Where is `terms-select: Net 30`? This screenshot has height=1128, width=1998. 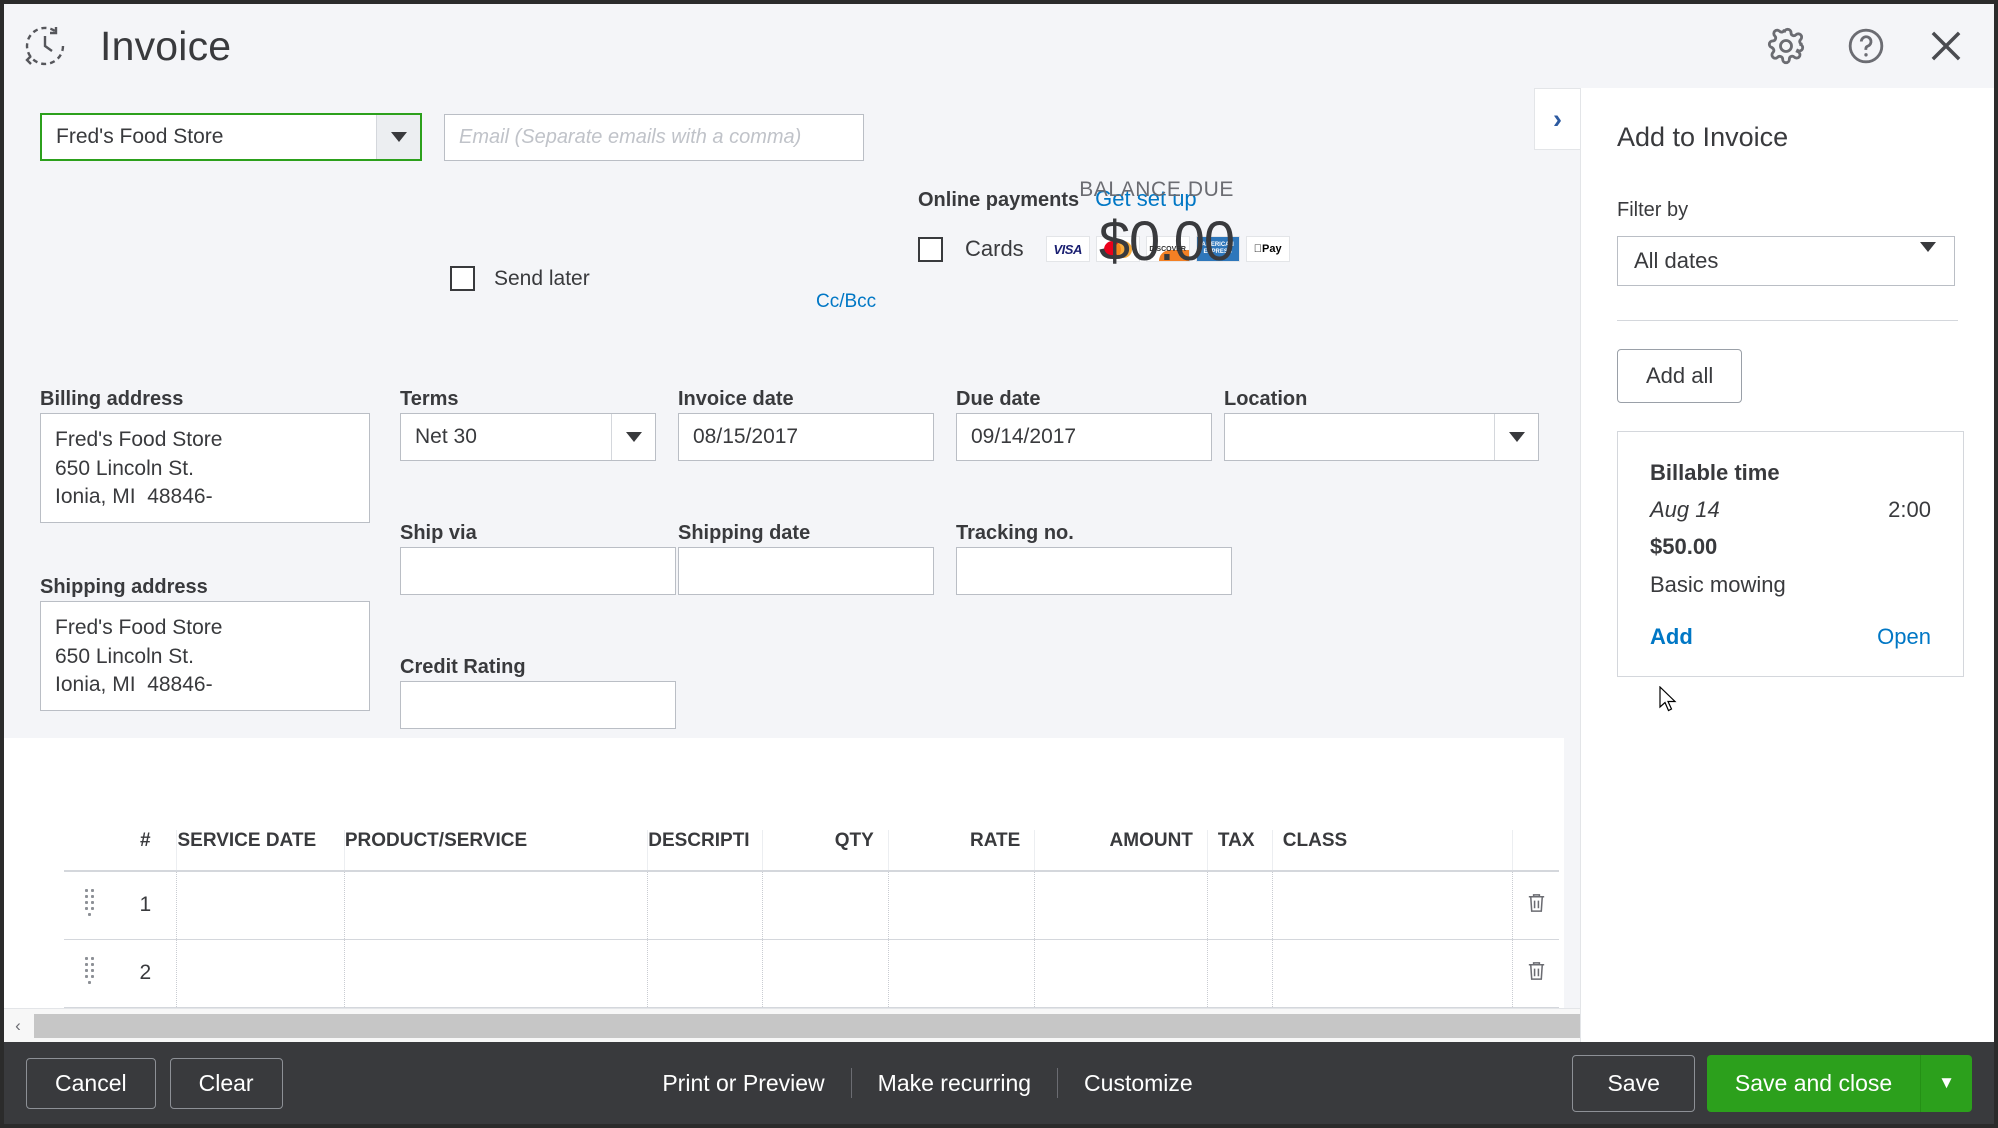 terms-select: Net 30 is located at coordinates (528, 437).